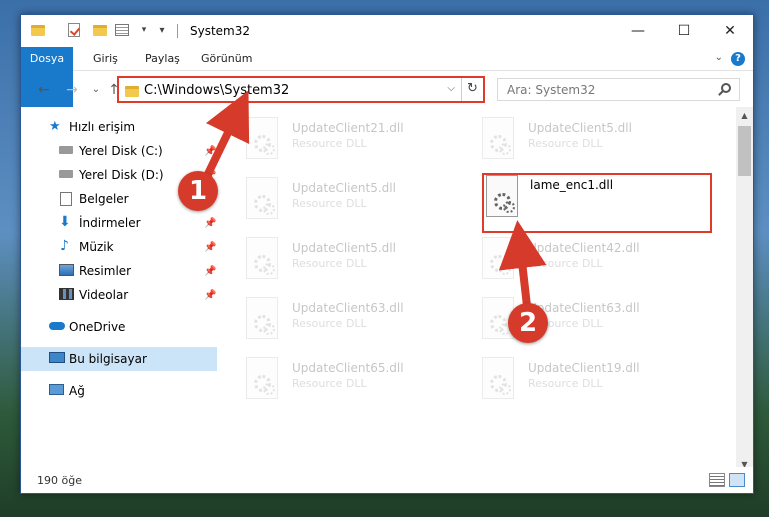 This screenshot has width=769, height=517. I want to click on download-icon: ⬇, so click(65, 222).